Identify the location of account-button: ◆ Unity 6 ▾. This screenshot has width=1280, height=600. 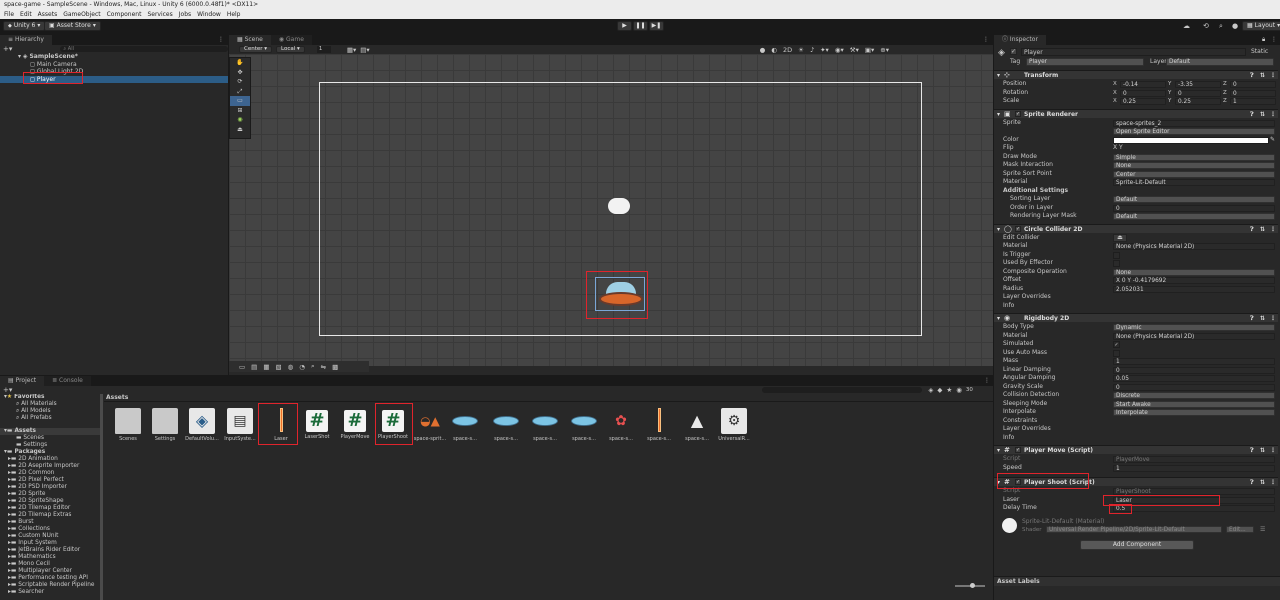
(24, 26).